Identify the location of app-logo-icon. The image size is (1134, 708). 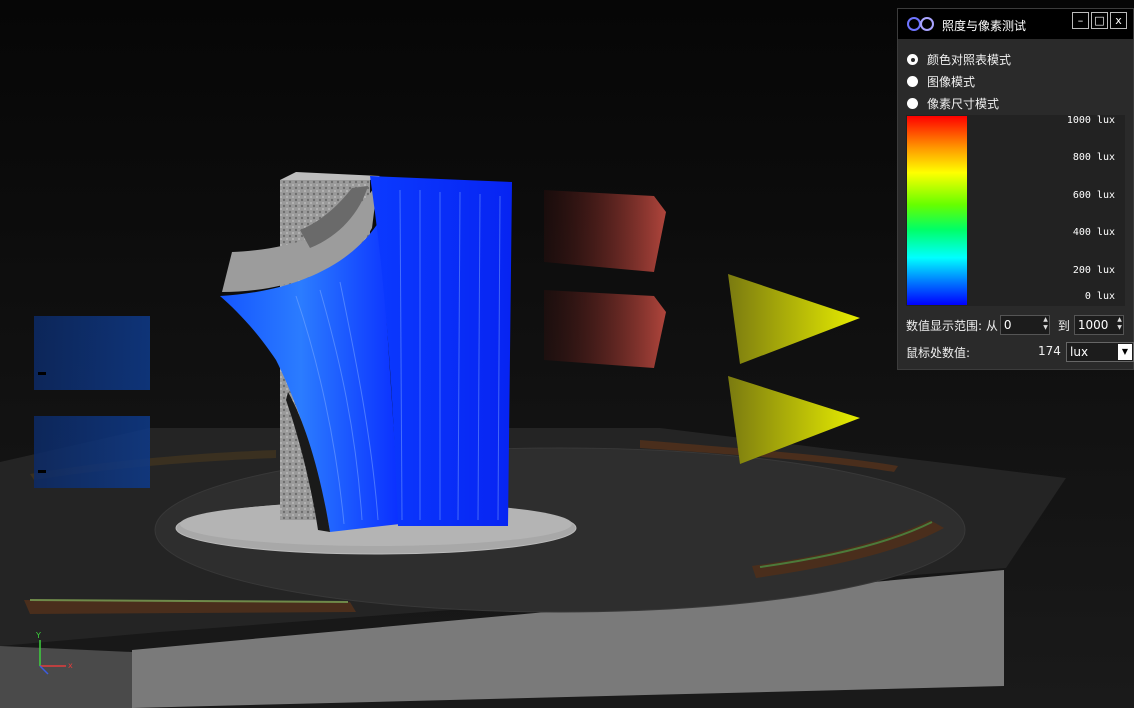
(920, 24).